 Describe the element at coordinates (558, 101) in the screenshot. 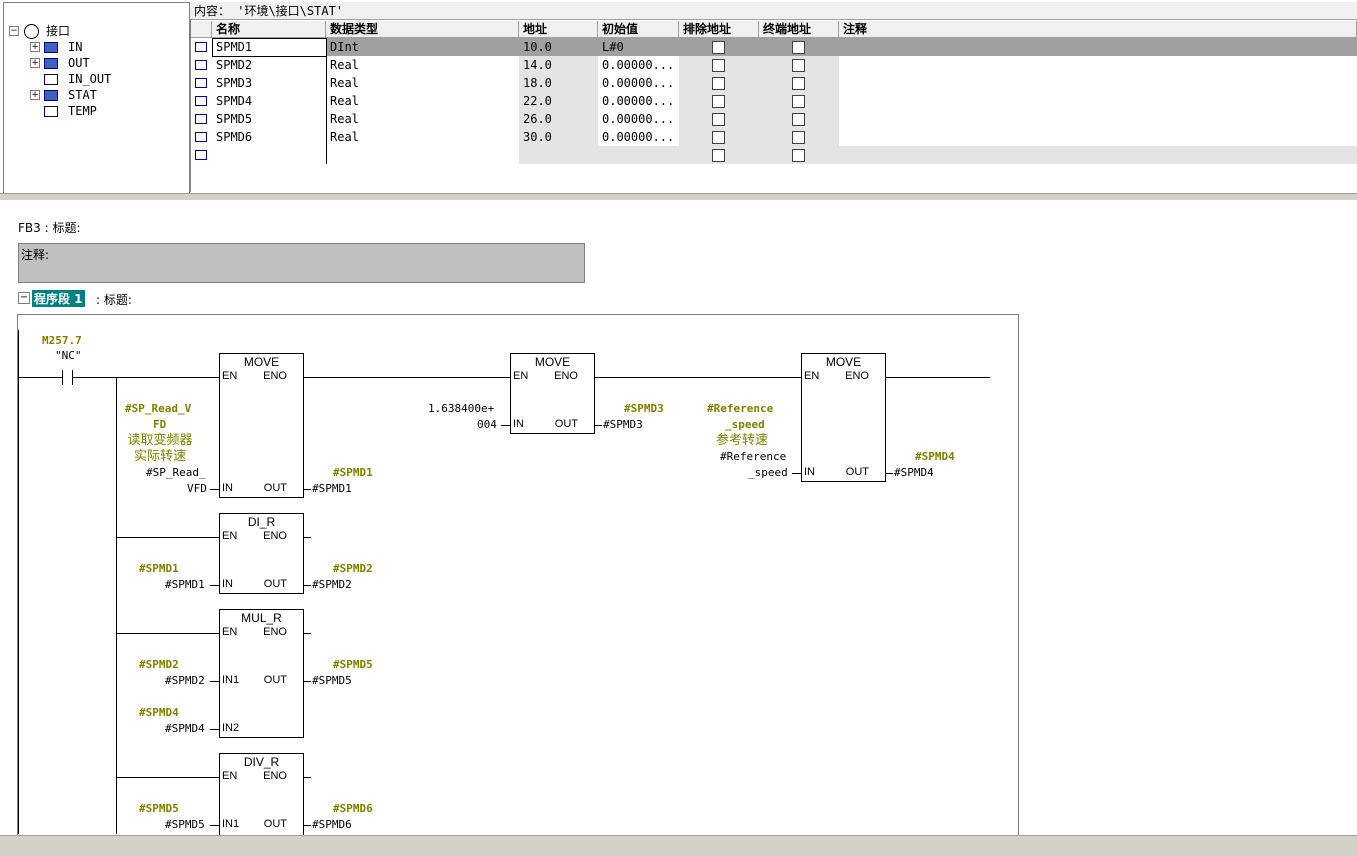

I see `cell-address: 22.0` at that location.